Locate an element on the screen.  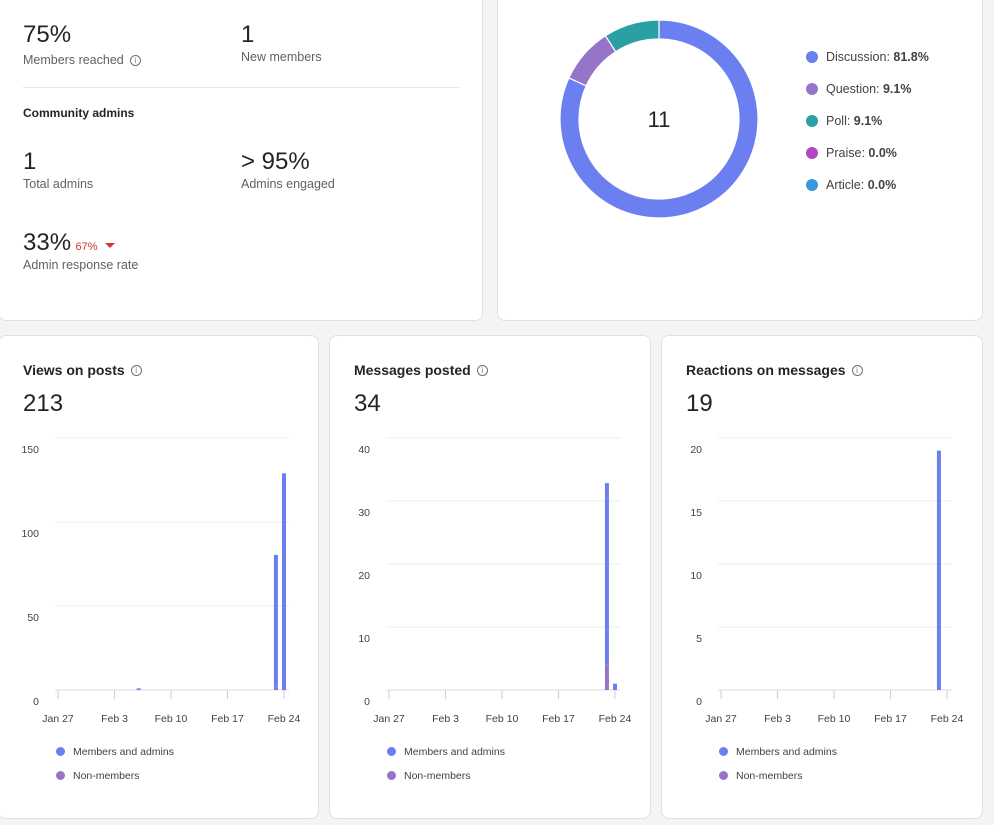
admins-engaged-label: Admins engaged is located at coordinates (288, 184).